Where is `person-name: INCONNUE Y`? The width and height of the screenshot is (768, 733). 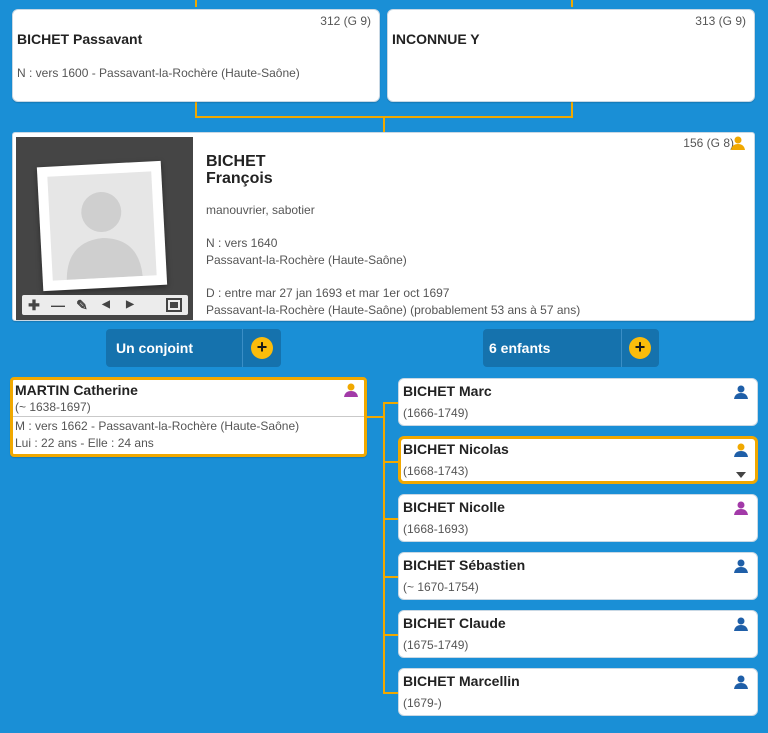
person-name: INCONNUE Y is located at coordinates (436, 39).